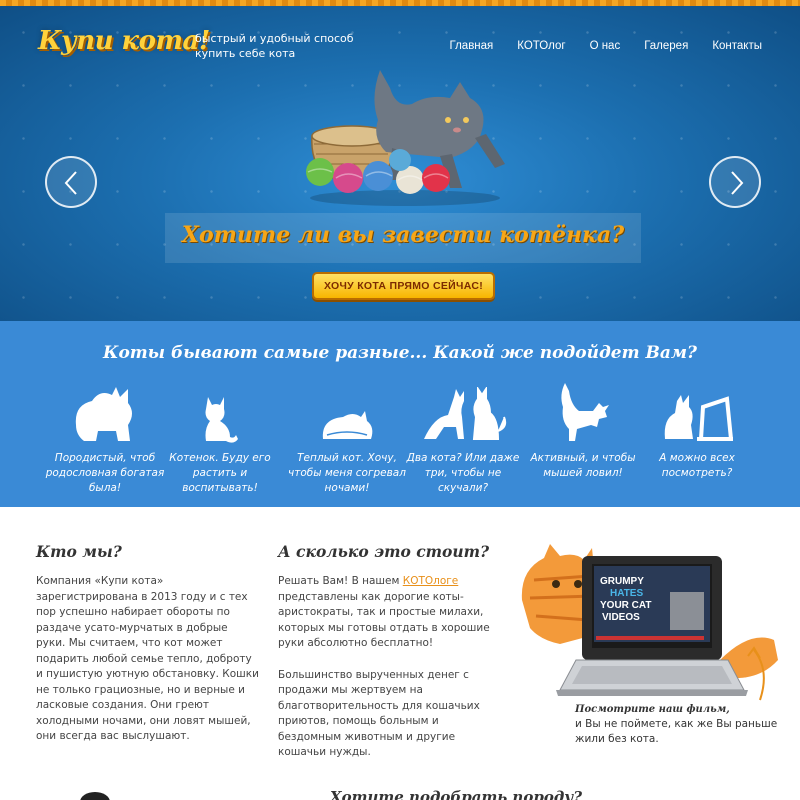 This screenshot has height=800, width=800. Describe the element at coordinates (403, 235) in the screenshot. I see `hero-title: Хотите ли вы завести котёнка?` at that location.